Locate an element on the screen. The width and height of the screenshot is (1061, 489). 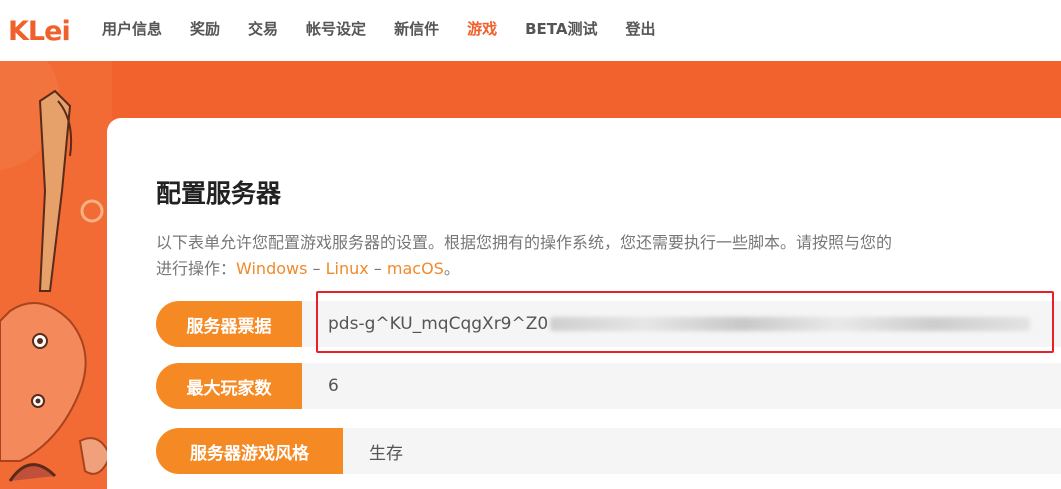
description-line-2: 进行操作：Windows – Linux – macOS。 is located at coordinates (608, 269).